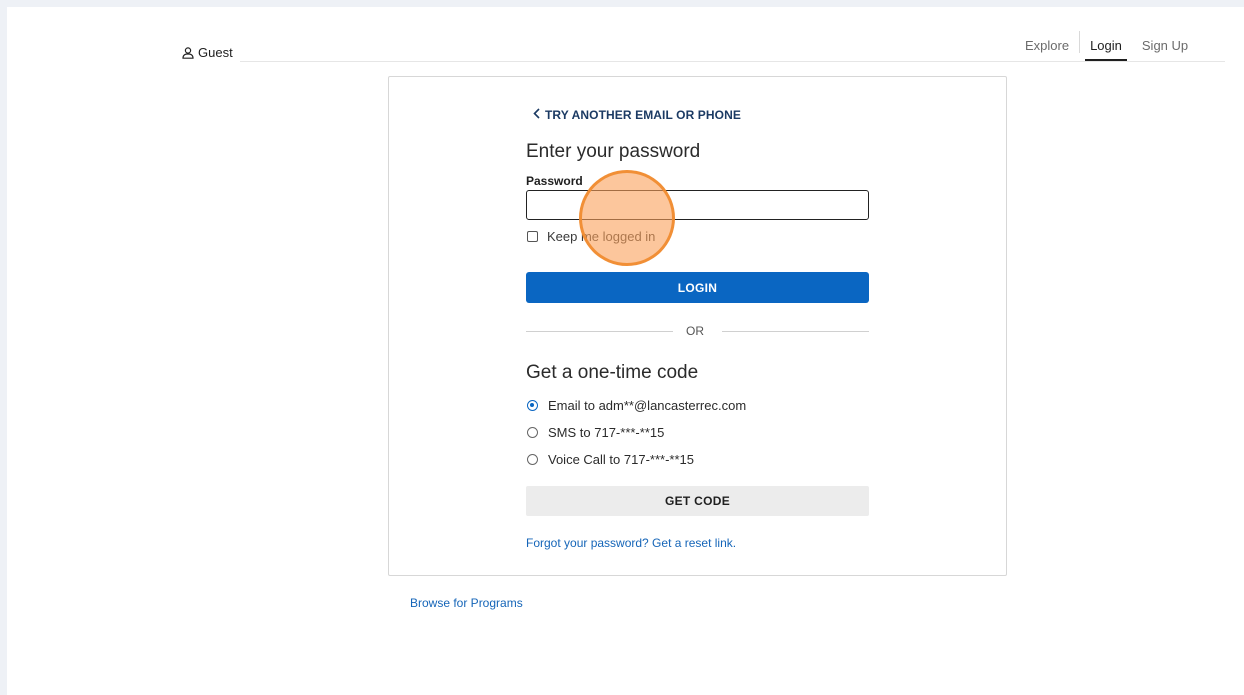  Describe the element at coordinates (1106, 49) in the screenshot. I see `nav-login: Login` at that location.